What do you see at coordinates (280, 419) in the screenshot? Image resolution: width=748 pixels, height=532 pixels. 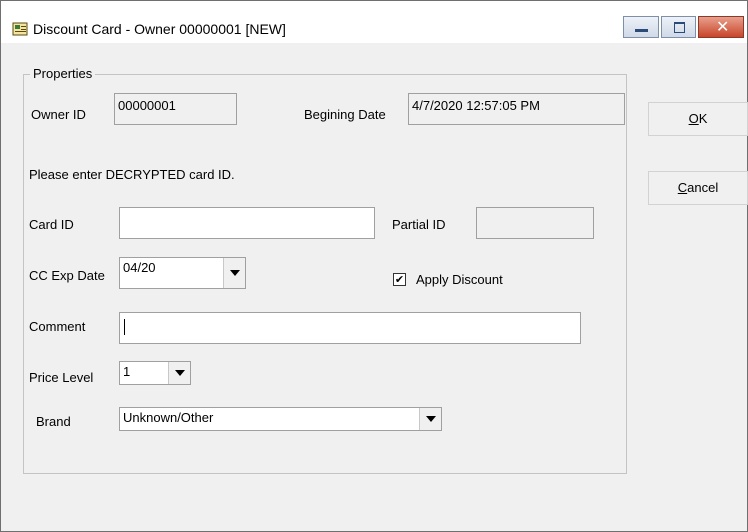 I see `brand-select: Unknown/Other` at bounding box center [280, 419].